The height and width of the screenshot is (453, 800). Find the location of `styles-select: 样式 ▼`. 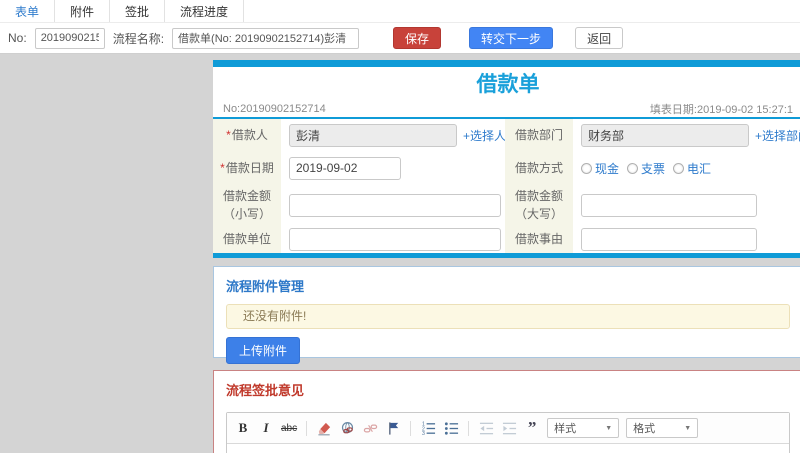

styles-select: 样式 ▼ is located at coordinates (583, 428).